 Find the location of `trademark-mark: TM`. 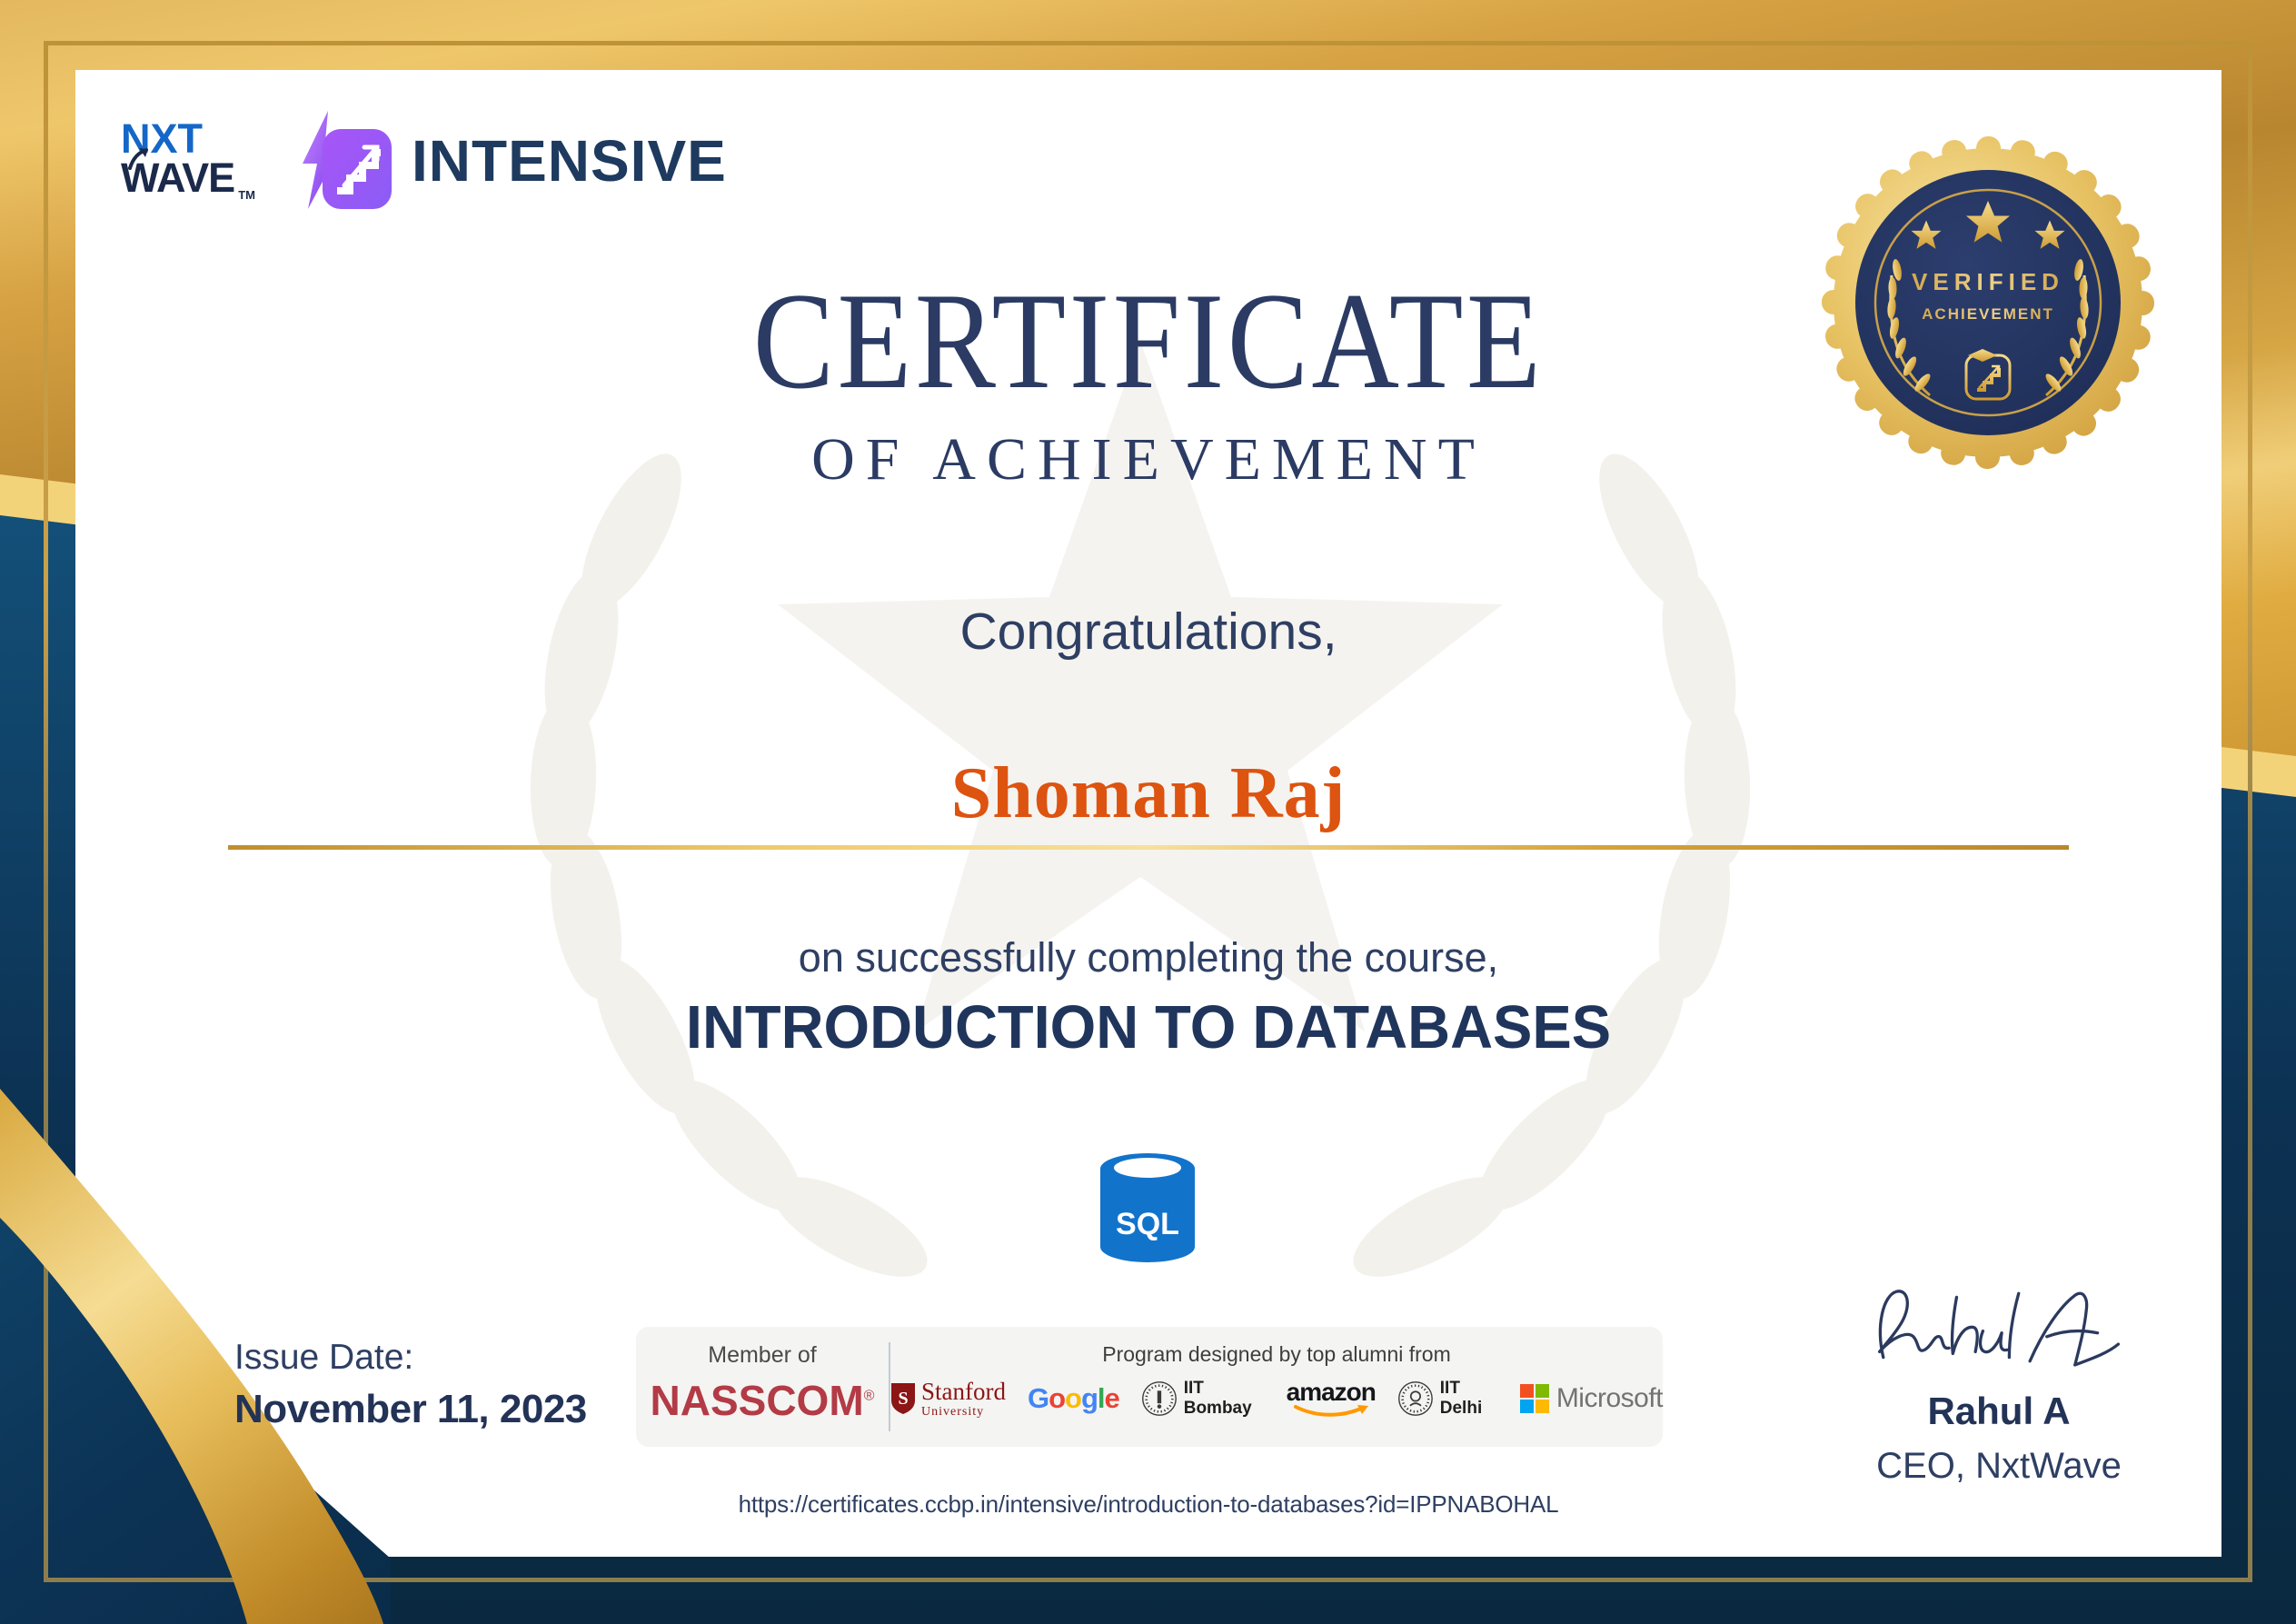

trademark-mark: TM is located at coordinates (246, 195).